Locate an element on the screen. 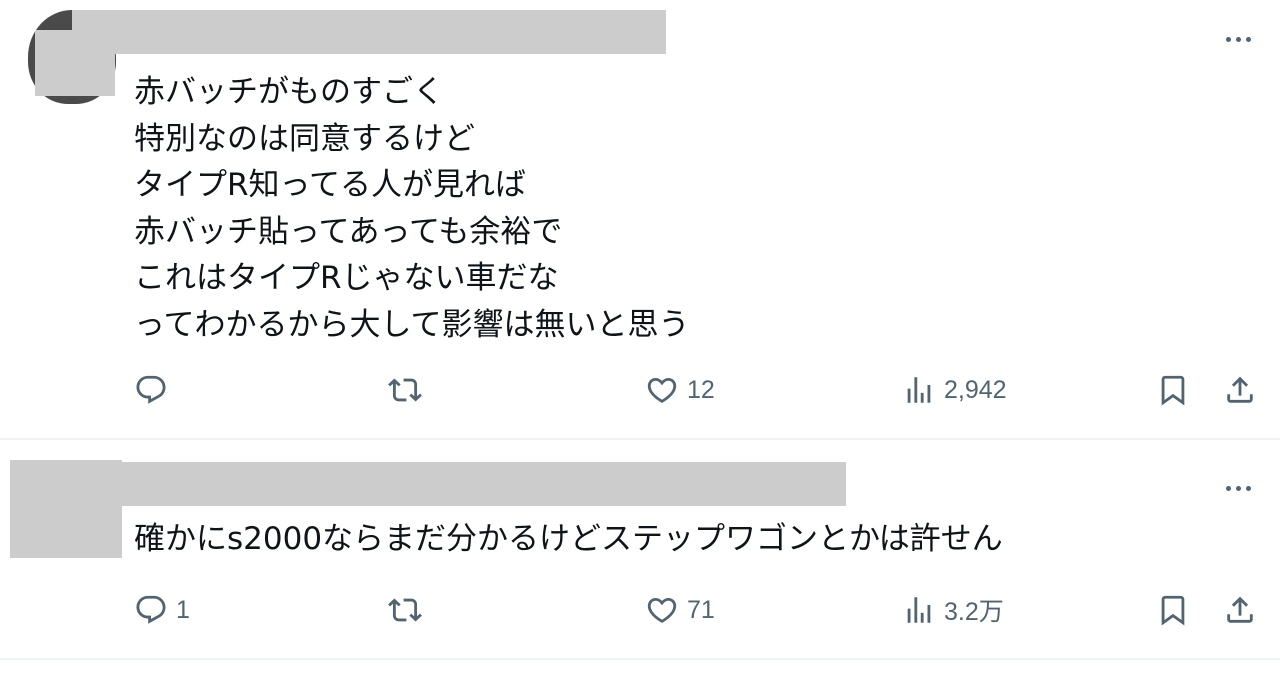 The width and height of the screenshot is (1280, 680). action-bar: 1 71 3.2万 is located at coordinates (640, 610).